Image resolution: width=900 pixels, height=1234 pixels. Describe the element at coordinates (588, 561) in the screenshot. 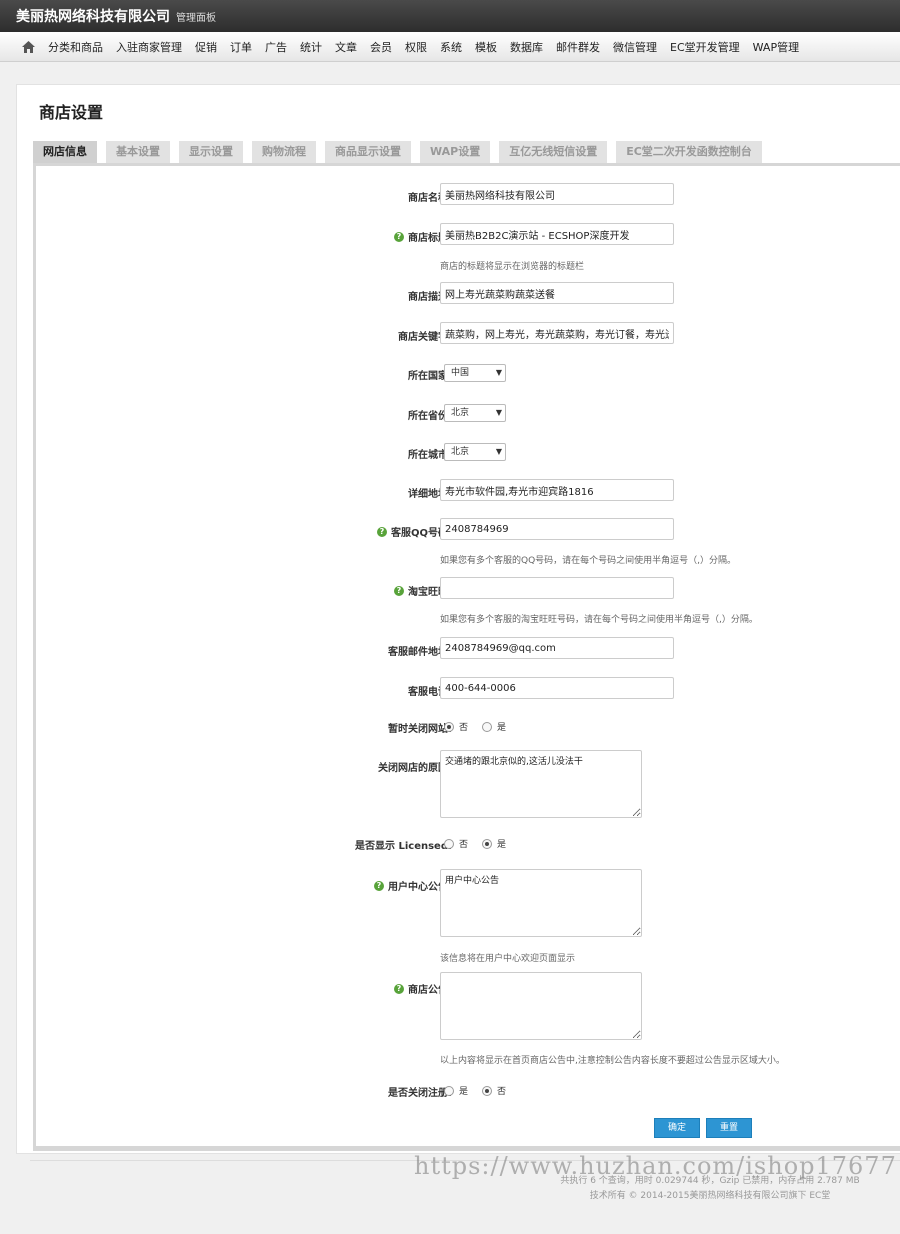

I see `qq-note: 如果您有多个客服的QQ号码，请在每个号码之间使用半角逗号（,）分隔。` at that location.